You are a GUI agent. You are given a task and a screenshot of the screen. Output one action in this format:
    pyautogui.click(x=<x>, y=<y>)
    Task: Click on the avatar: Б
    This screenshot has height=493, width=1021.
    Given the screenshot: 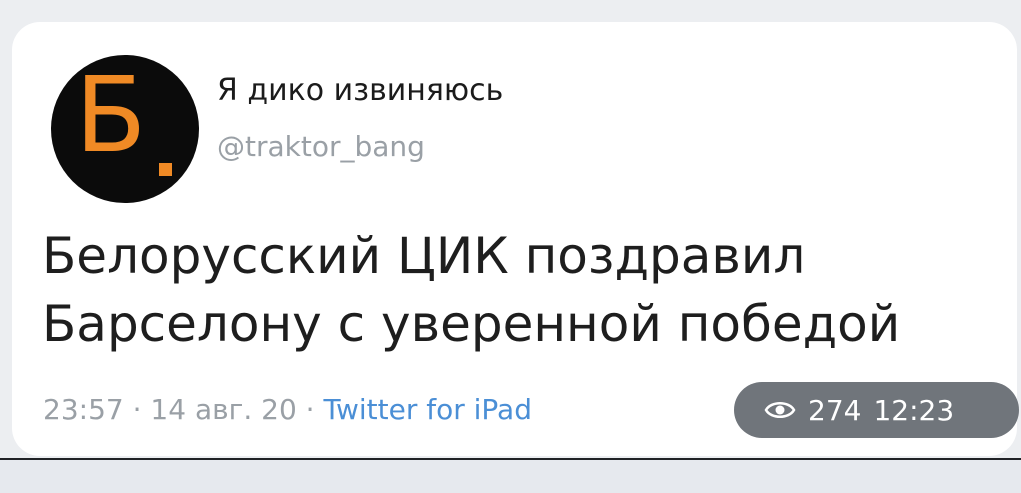 What is the action you would take?
    pyautogui.click(x=125, y=129)
    